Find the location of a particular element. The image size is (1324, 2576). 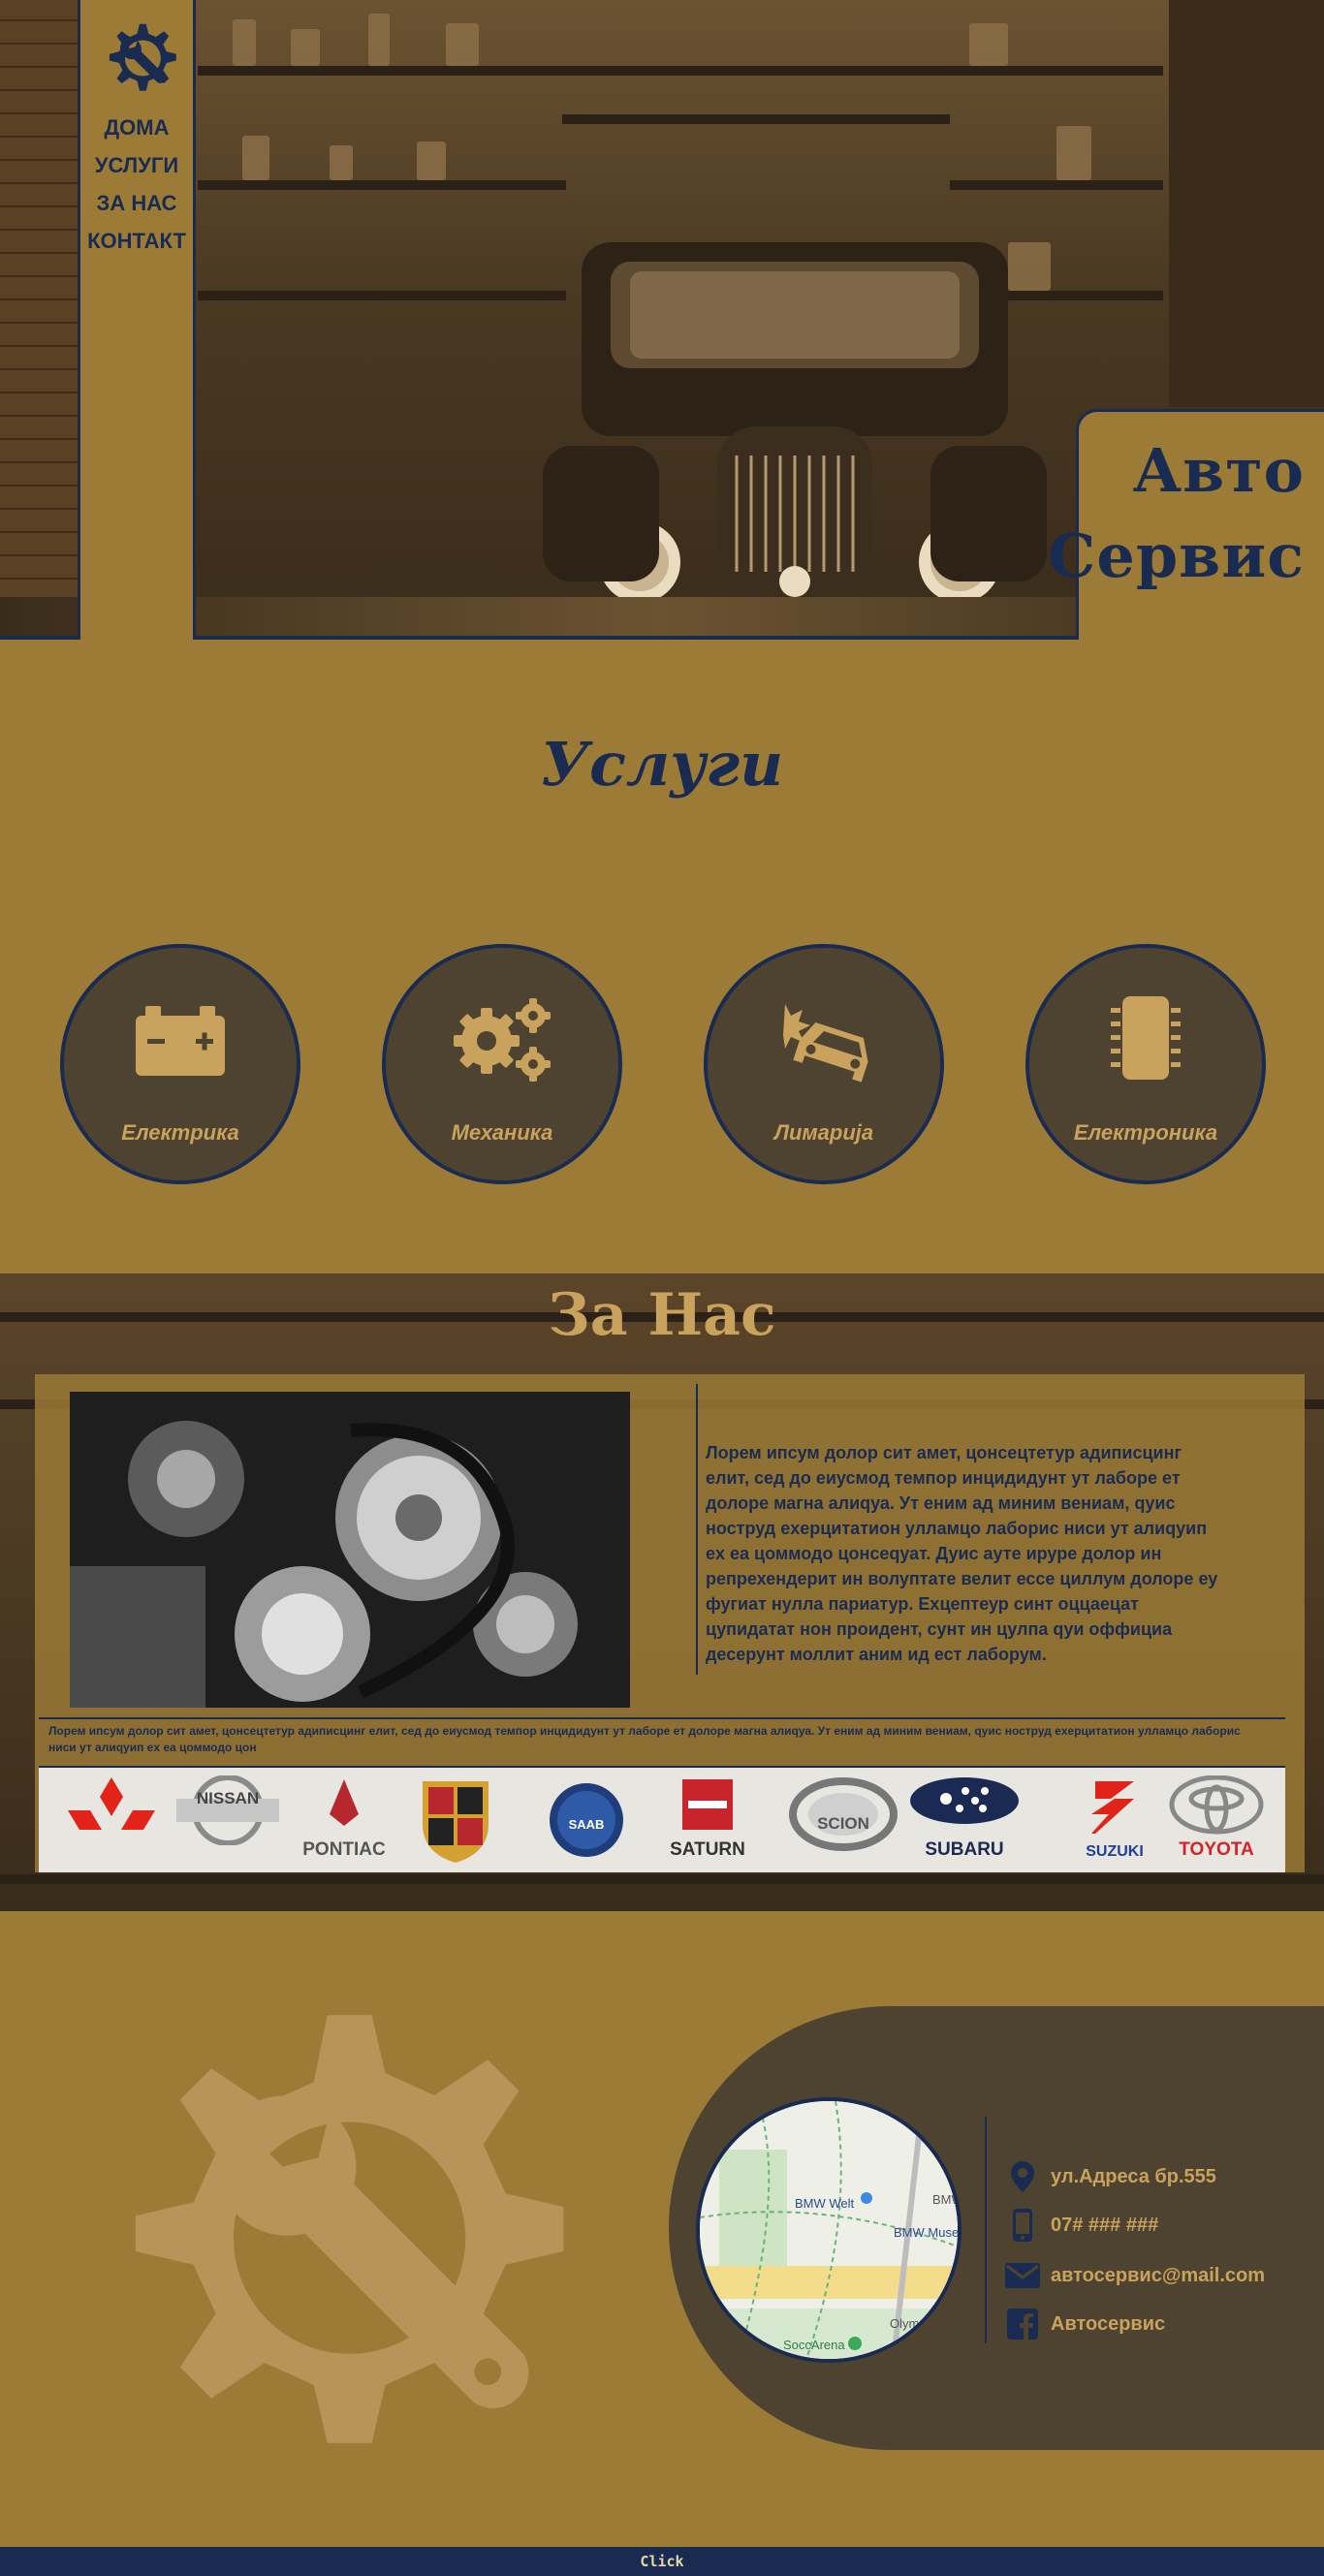

address-text: ул.Адреса бр.555 is located at coordinates (1133, 2176).